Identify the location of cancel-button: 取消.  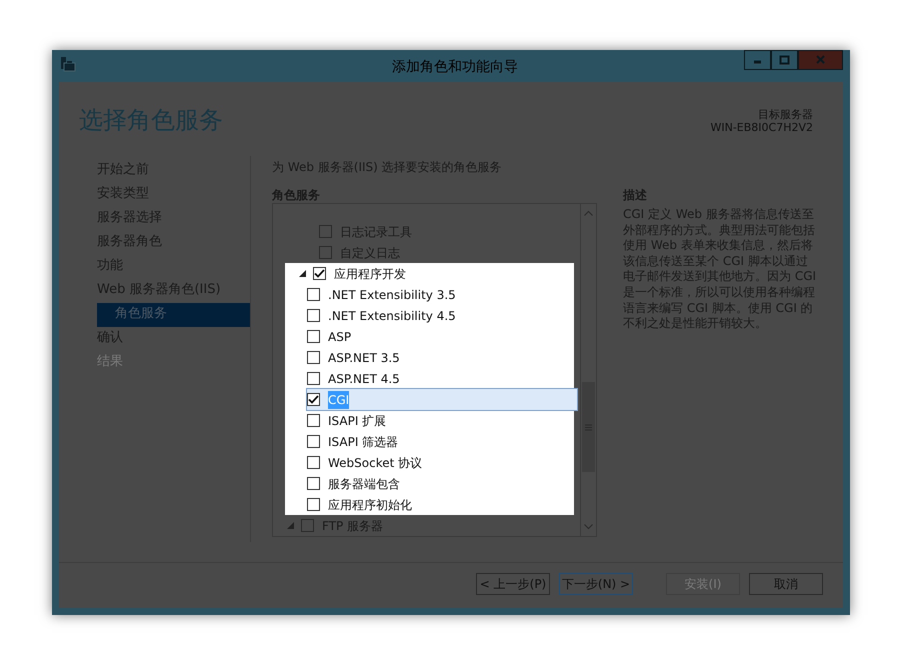
(786, 584).